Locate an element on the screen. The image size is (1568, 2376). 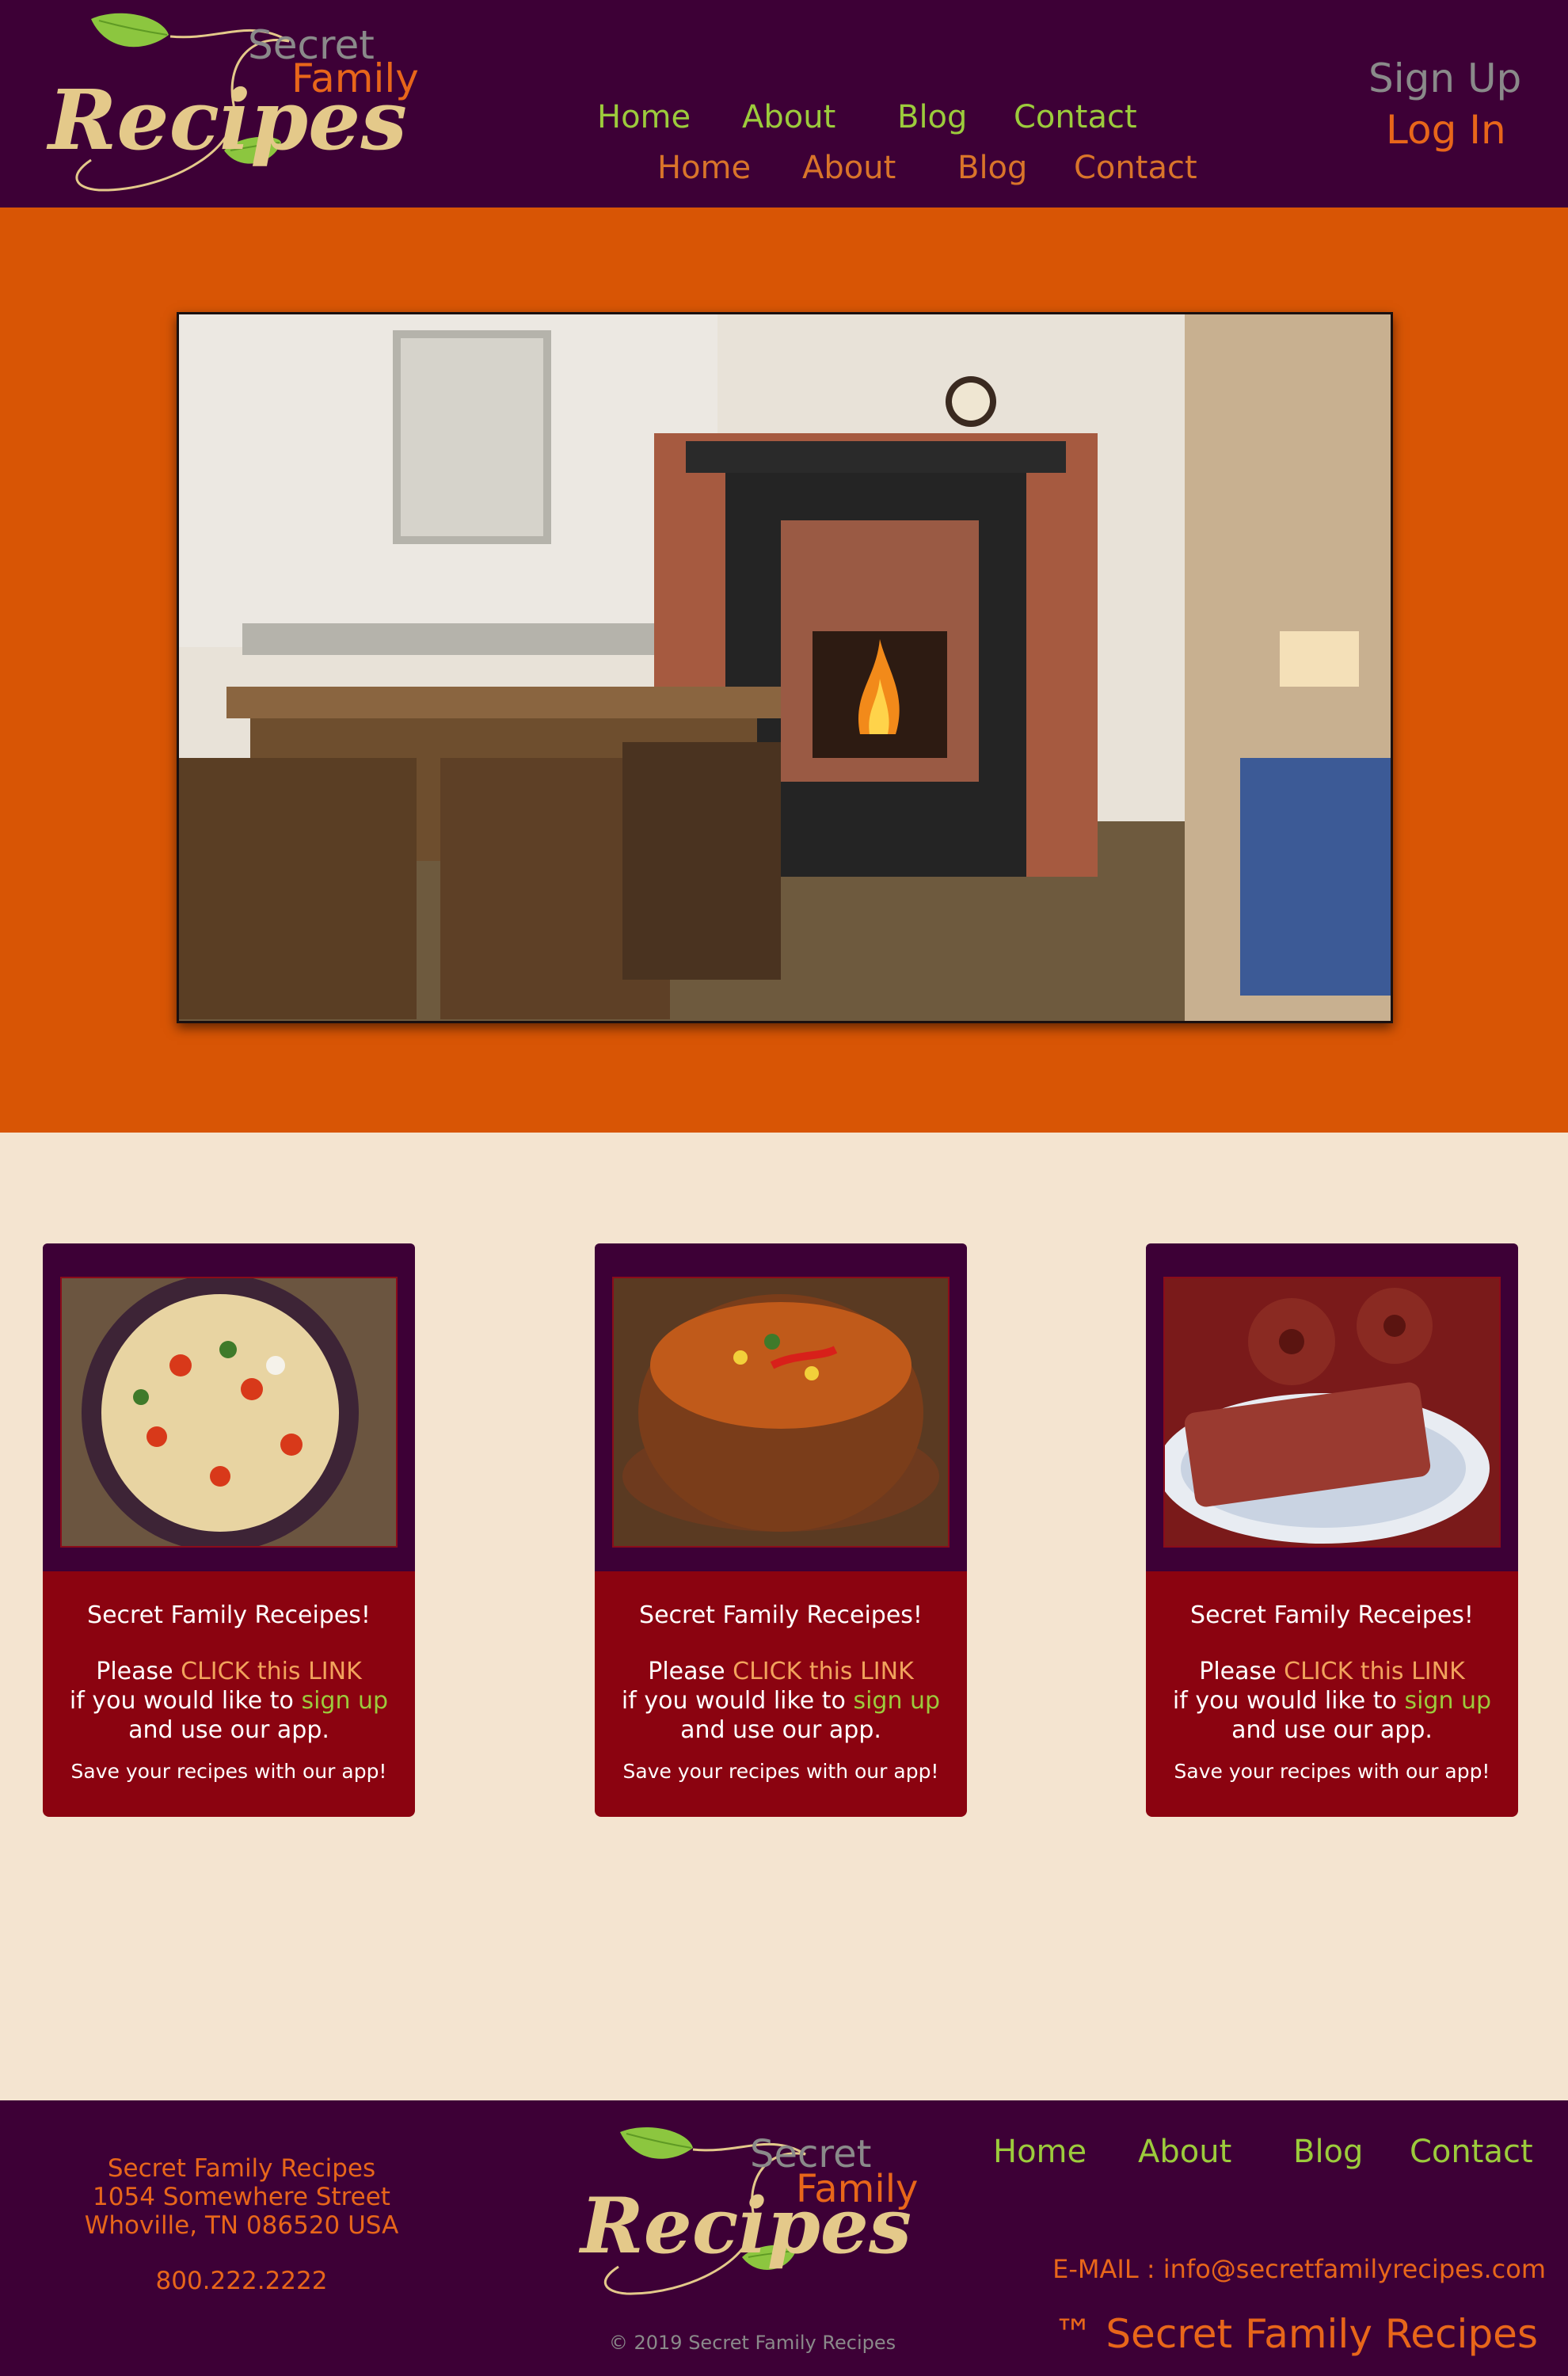
card-image-pasta is located at coordinates (229, 1412).